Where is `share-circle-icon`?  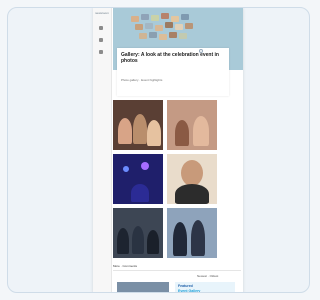
share-circle-icon is located at coordinates (201, 51).